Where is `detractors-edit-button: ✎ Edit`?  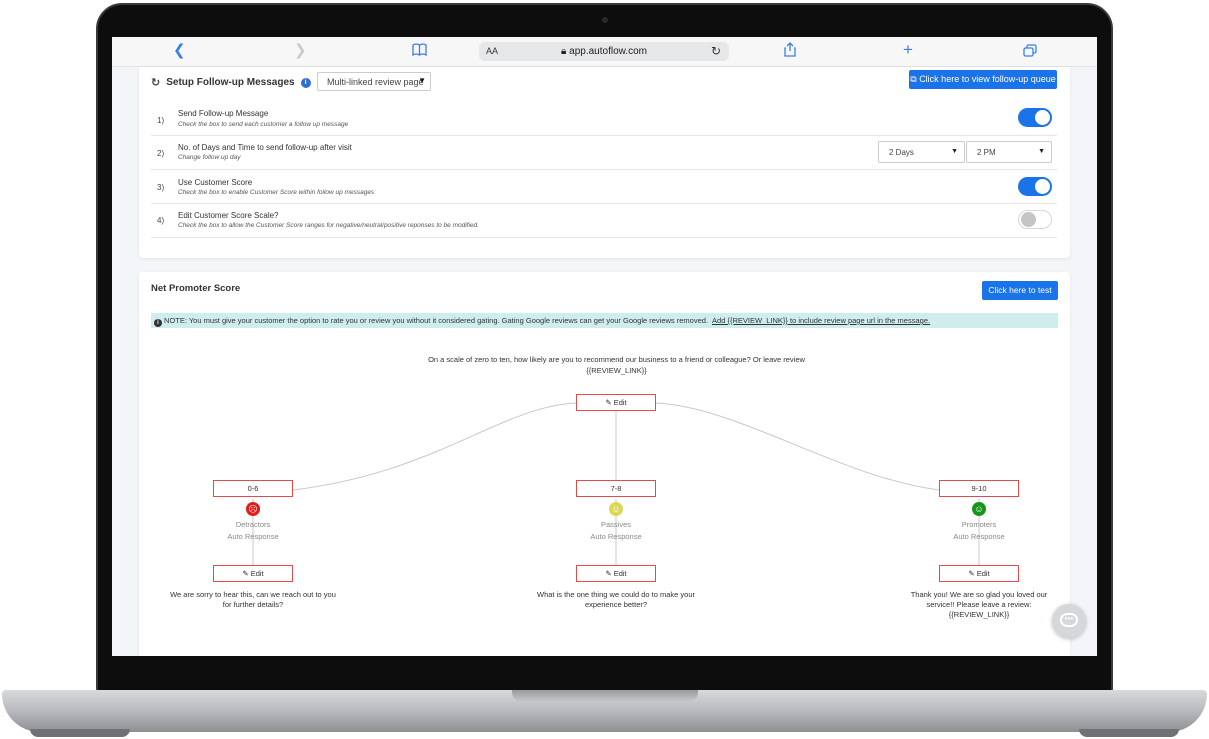
detractors-edit-button: ✎ Edit is located at coordinates (253, 573).